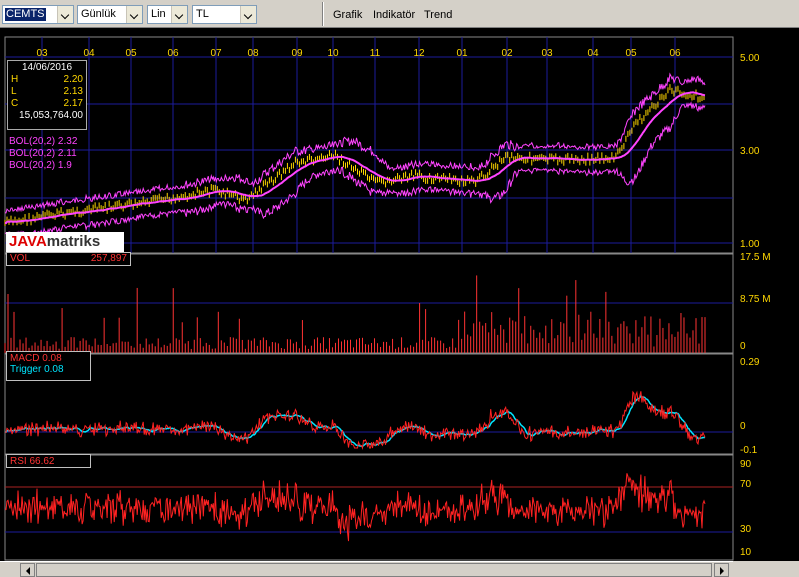 This screenshot has height=577, width=799. Describe the element at coordinates (73, 103) in the screenshot. I see `ohlc-close-value: 2.17` at that location.